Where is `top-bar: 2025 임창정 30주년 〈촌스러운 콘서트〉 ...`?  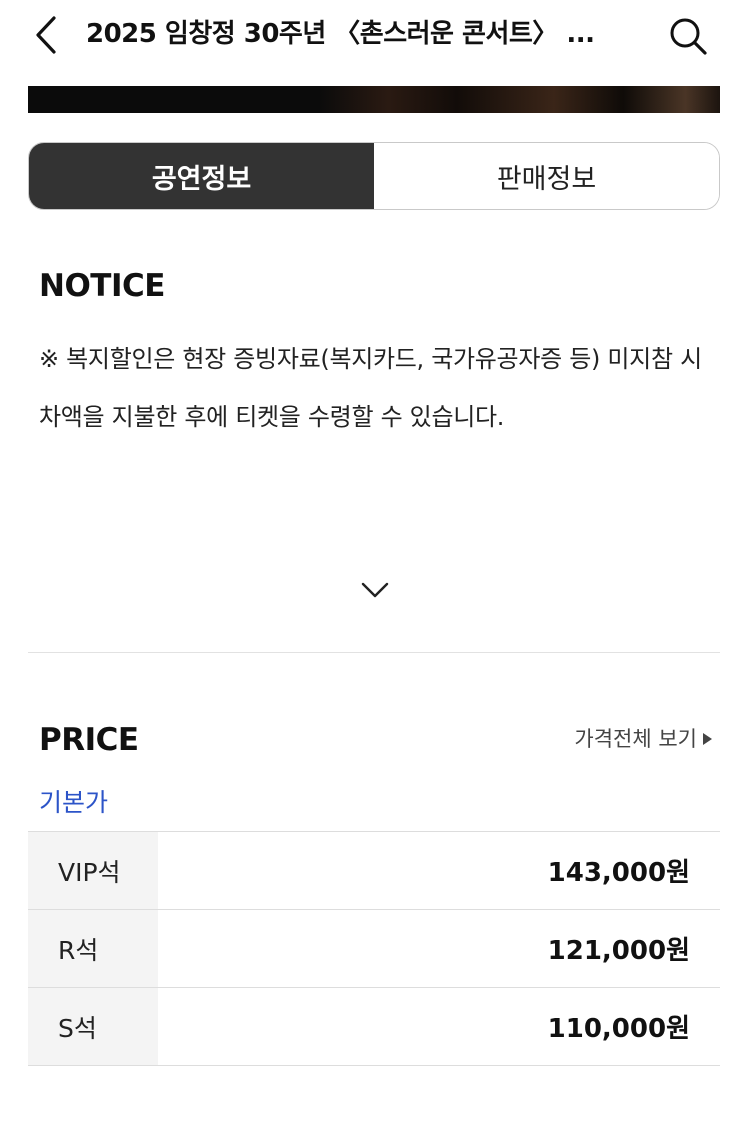 top-bar: 2025 임창정 30주년 〈촌스러운 콘서트〉 ... is located at coordinates (375, 36).